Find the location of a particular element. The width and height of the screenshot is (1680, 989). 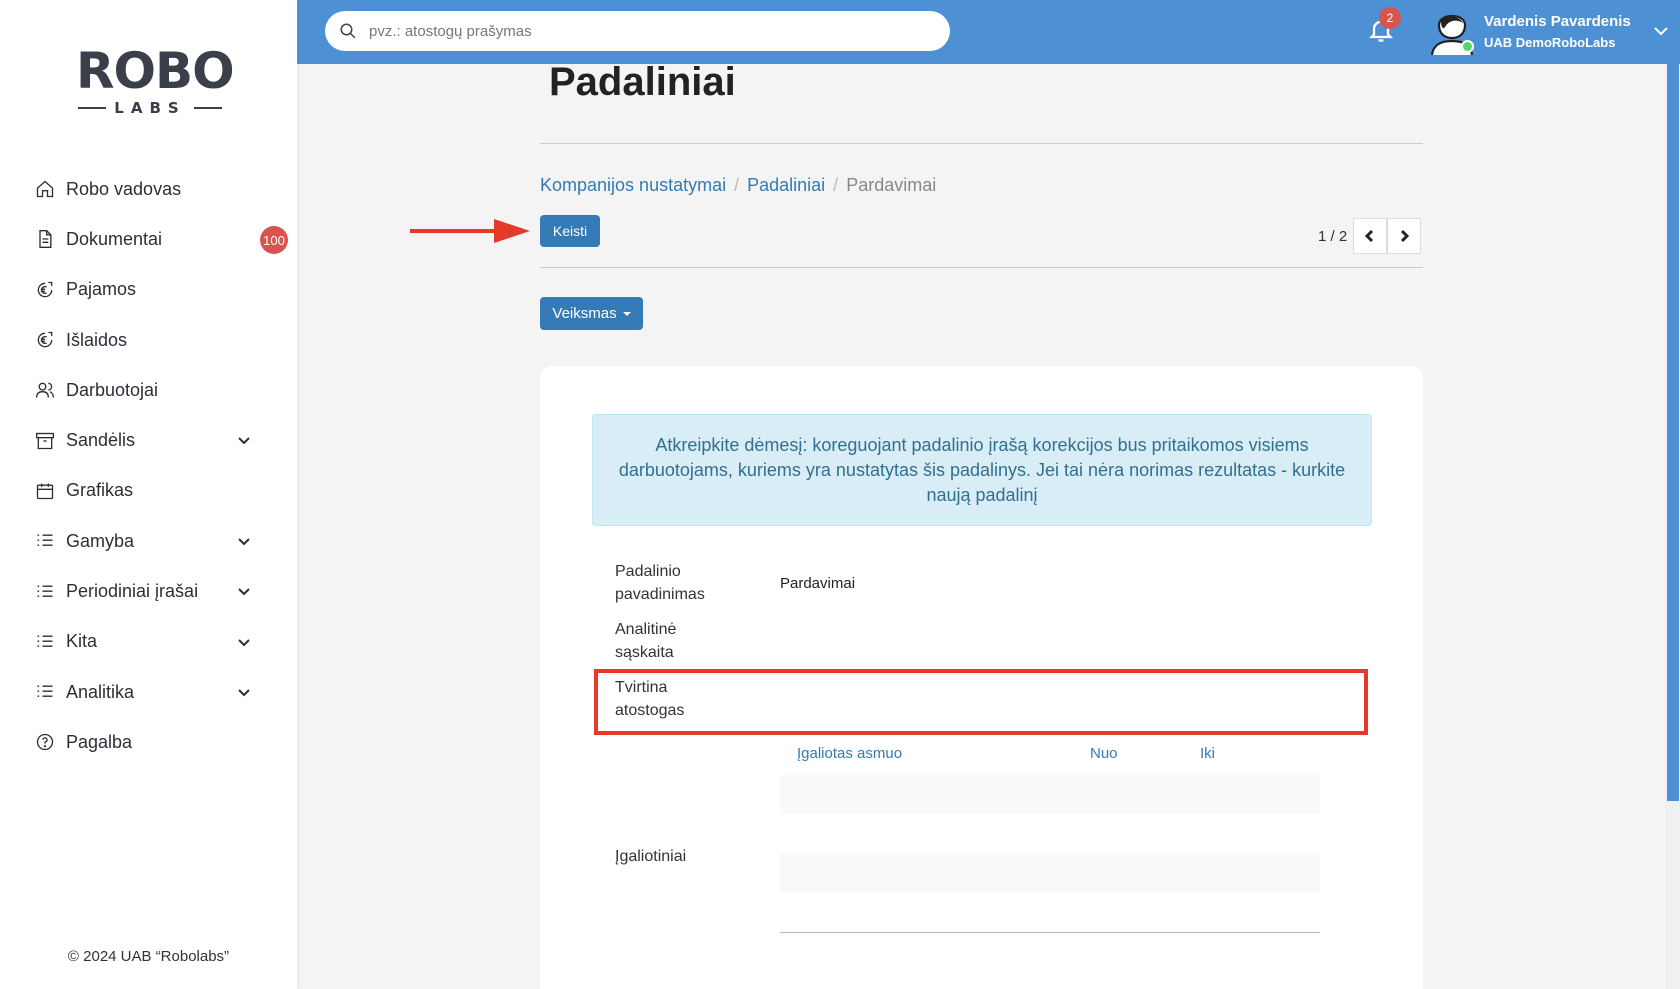

search-bar is located at coordinates (637, 31).